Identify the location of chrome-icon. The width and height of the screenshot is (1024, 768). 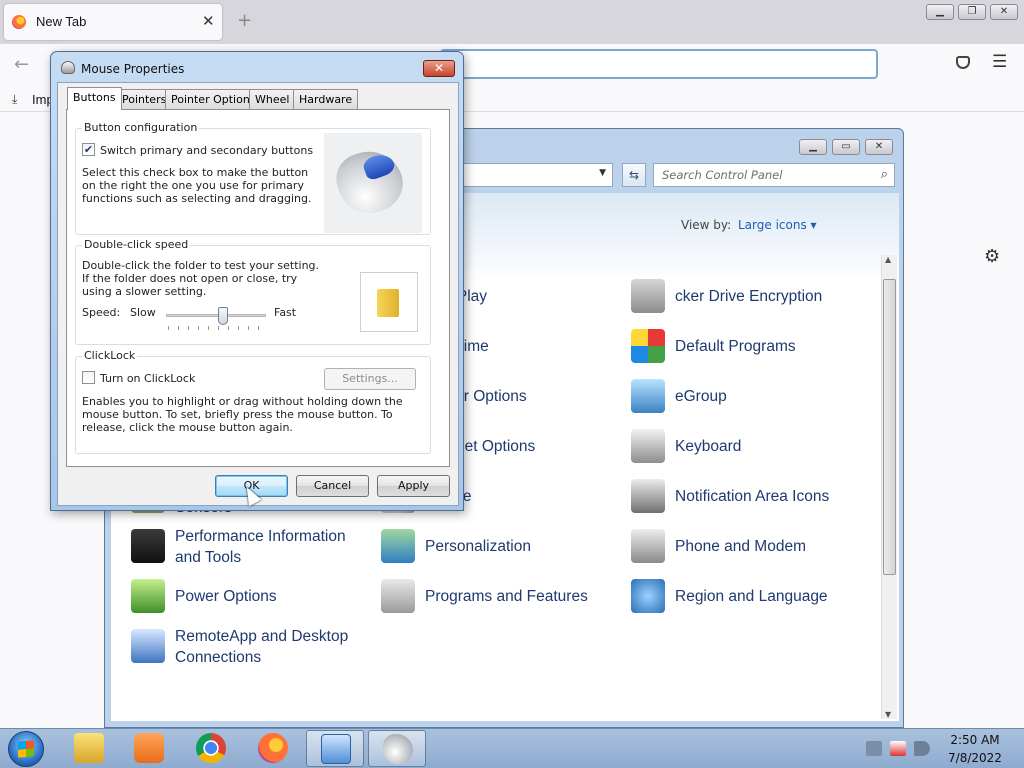
(211, 748).